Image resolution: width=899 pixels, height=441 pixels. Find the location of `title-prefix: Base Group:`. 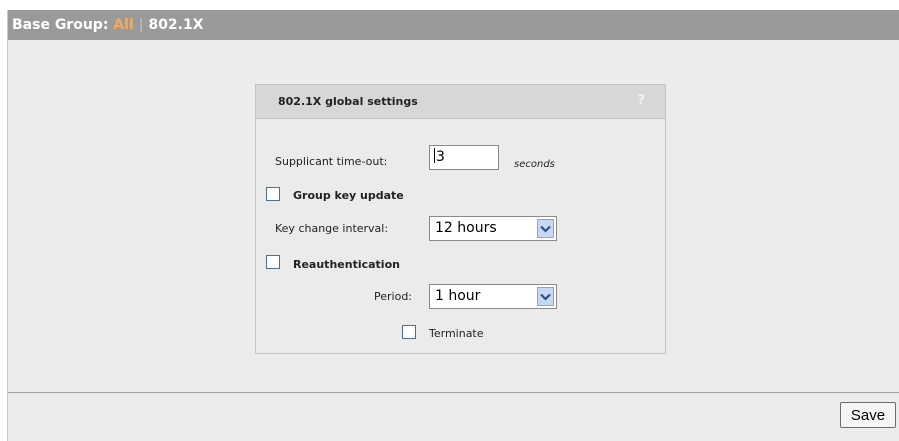

title-prefix: Base Group: is located at coordinates (63, 25).